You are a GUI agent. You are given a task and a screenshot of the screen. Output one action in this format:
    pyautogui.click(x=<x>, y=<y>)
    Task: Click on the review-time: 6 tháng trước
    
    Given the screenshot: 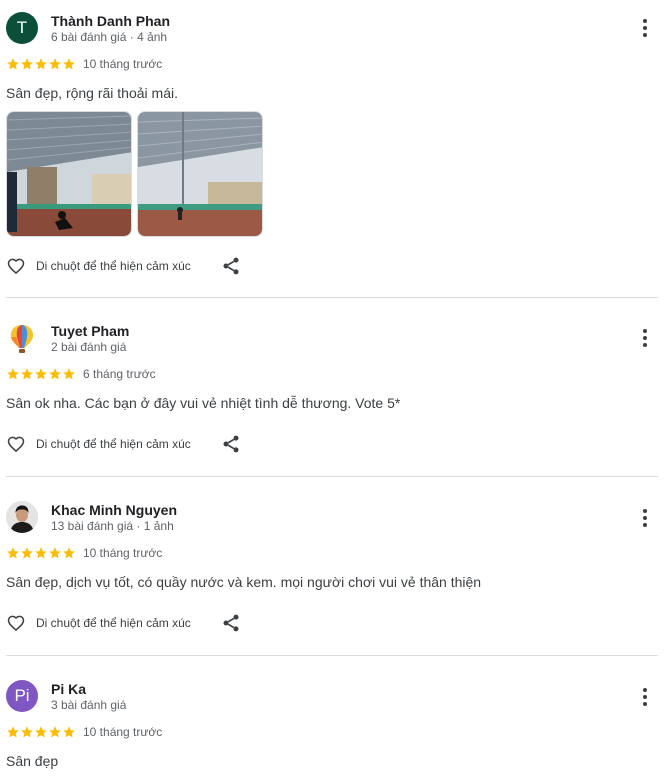 What is the action you would take?
    pyautogui.click(x=119, y=374)
    